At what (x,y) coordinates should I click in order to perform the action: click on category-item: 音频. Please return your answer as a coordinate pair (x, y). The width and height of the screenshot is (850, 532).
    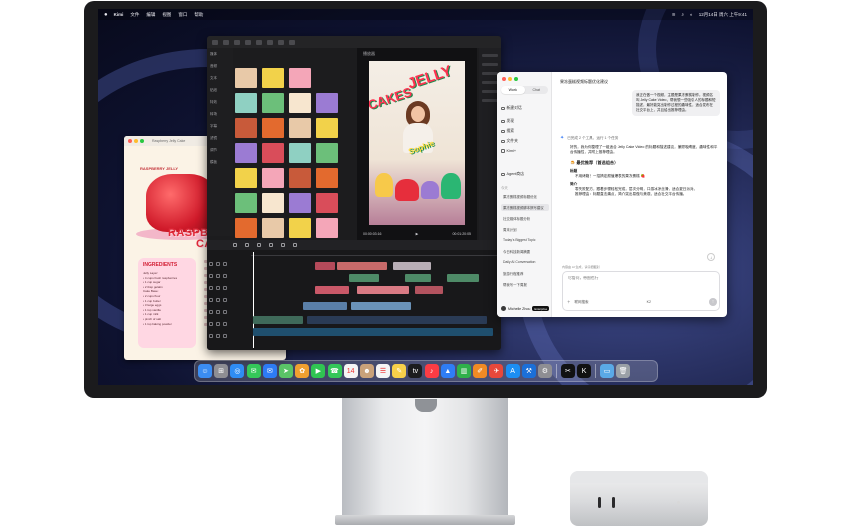
    Looking at the image, I should click on (220, 66).